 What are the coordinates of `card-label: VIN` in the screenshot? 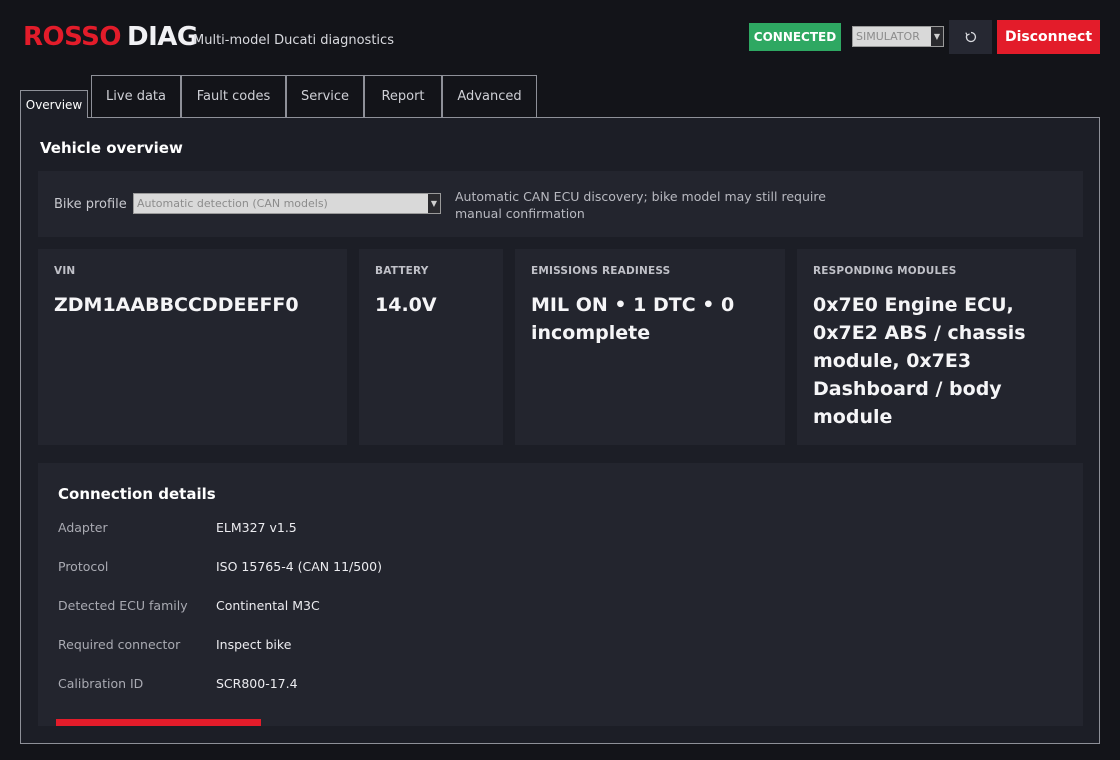 It's located at (65, 271).